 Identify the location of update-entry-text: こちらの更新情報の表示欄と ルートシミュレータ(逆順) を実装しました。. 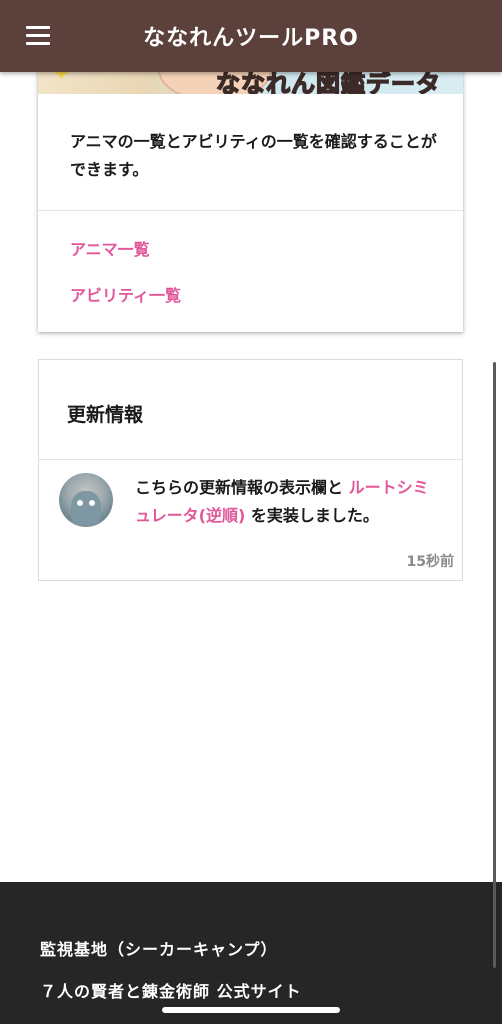
(285, 502).